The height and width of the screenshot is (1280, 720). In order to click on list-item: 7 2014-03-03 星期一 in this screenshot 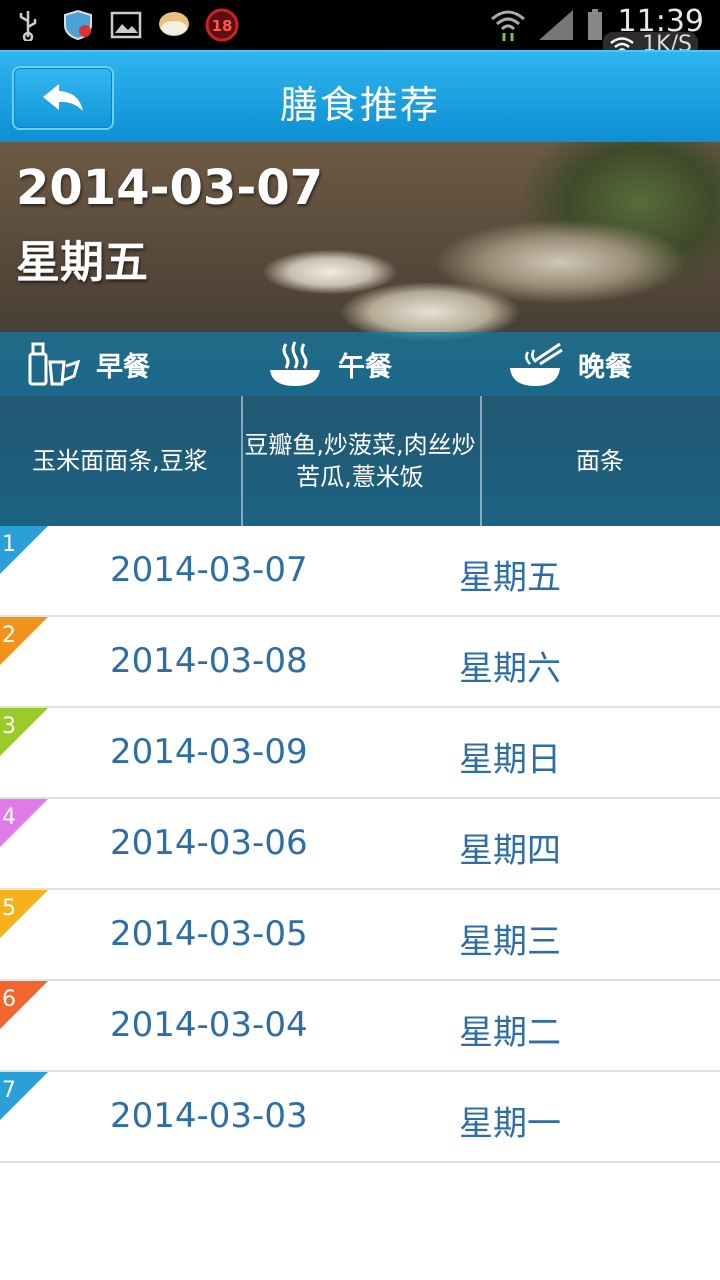, I will do `click(360, 1117)`.